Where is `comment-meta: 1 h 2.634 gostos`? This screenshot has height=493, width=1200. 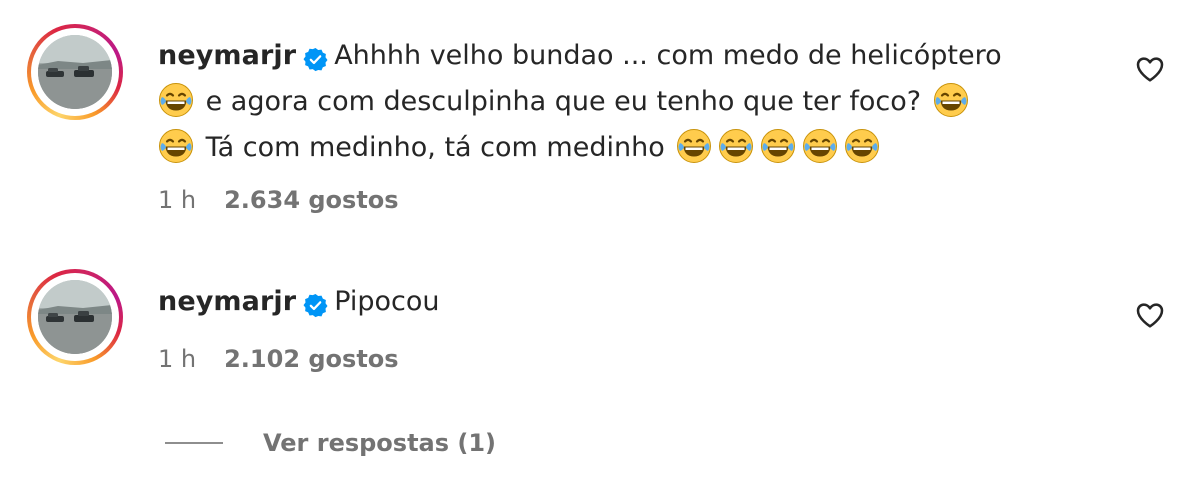
comment-meta: 1 h 2.634 gostos is located at coordinates (278, 200).